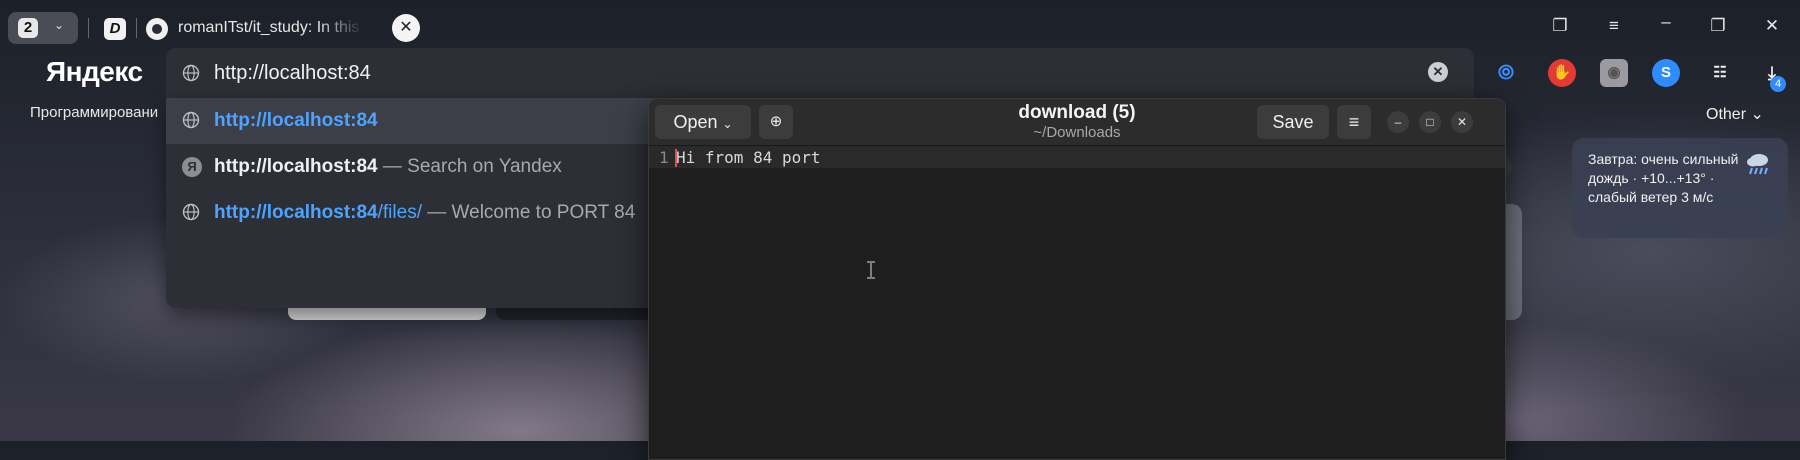 The height and width of the screenshot is (460, 1800). What do you see at coordinates (664, 157) in the screenshot?
I see `line-number: 1` at bounding box center [664, 157].